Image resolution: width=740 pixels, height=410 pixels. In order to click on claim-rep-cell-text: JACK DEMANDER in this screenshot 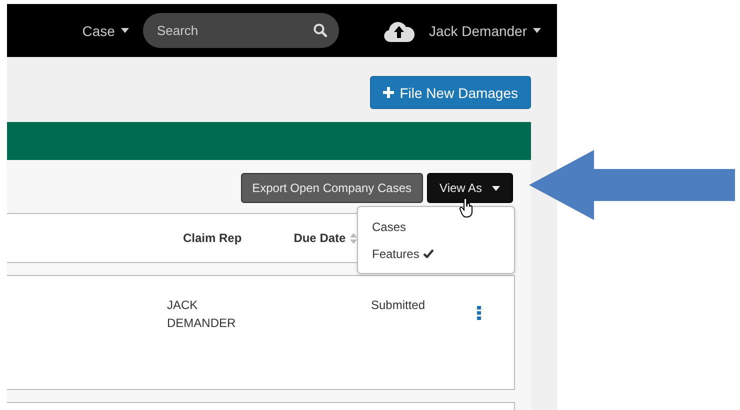, I will do `click(202, 314)`.